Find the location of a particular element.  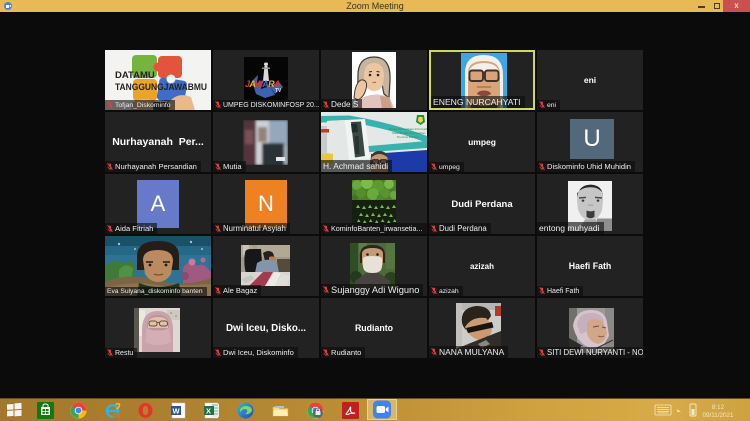

svg-text: 09/11/2021 is located at coordinates (718, 415).